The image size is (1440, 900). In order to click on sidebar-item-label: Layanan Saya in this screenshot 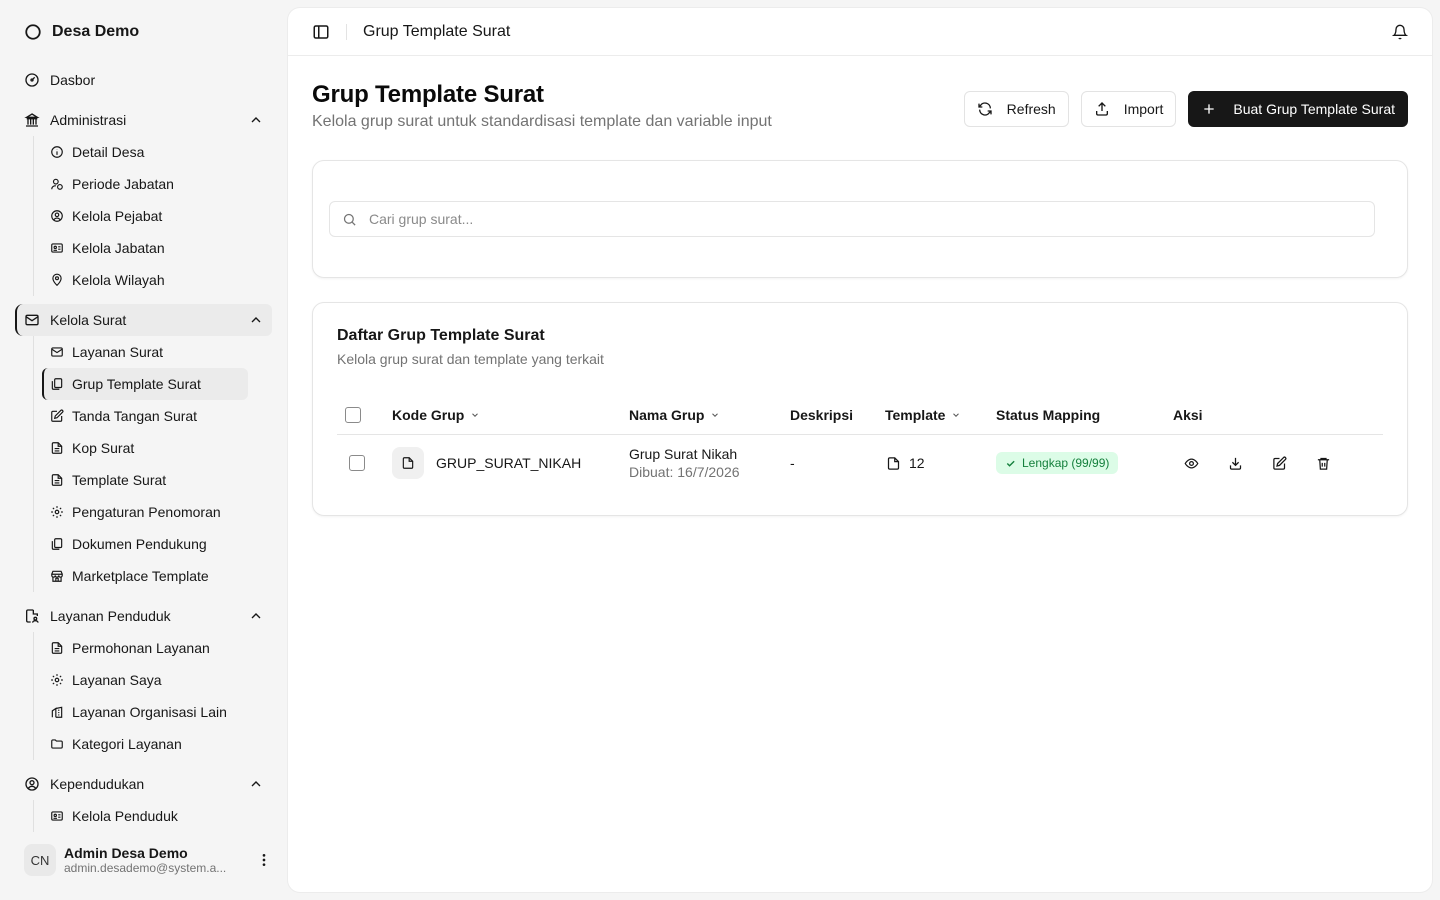, I will do `click(117, 680)`.